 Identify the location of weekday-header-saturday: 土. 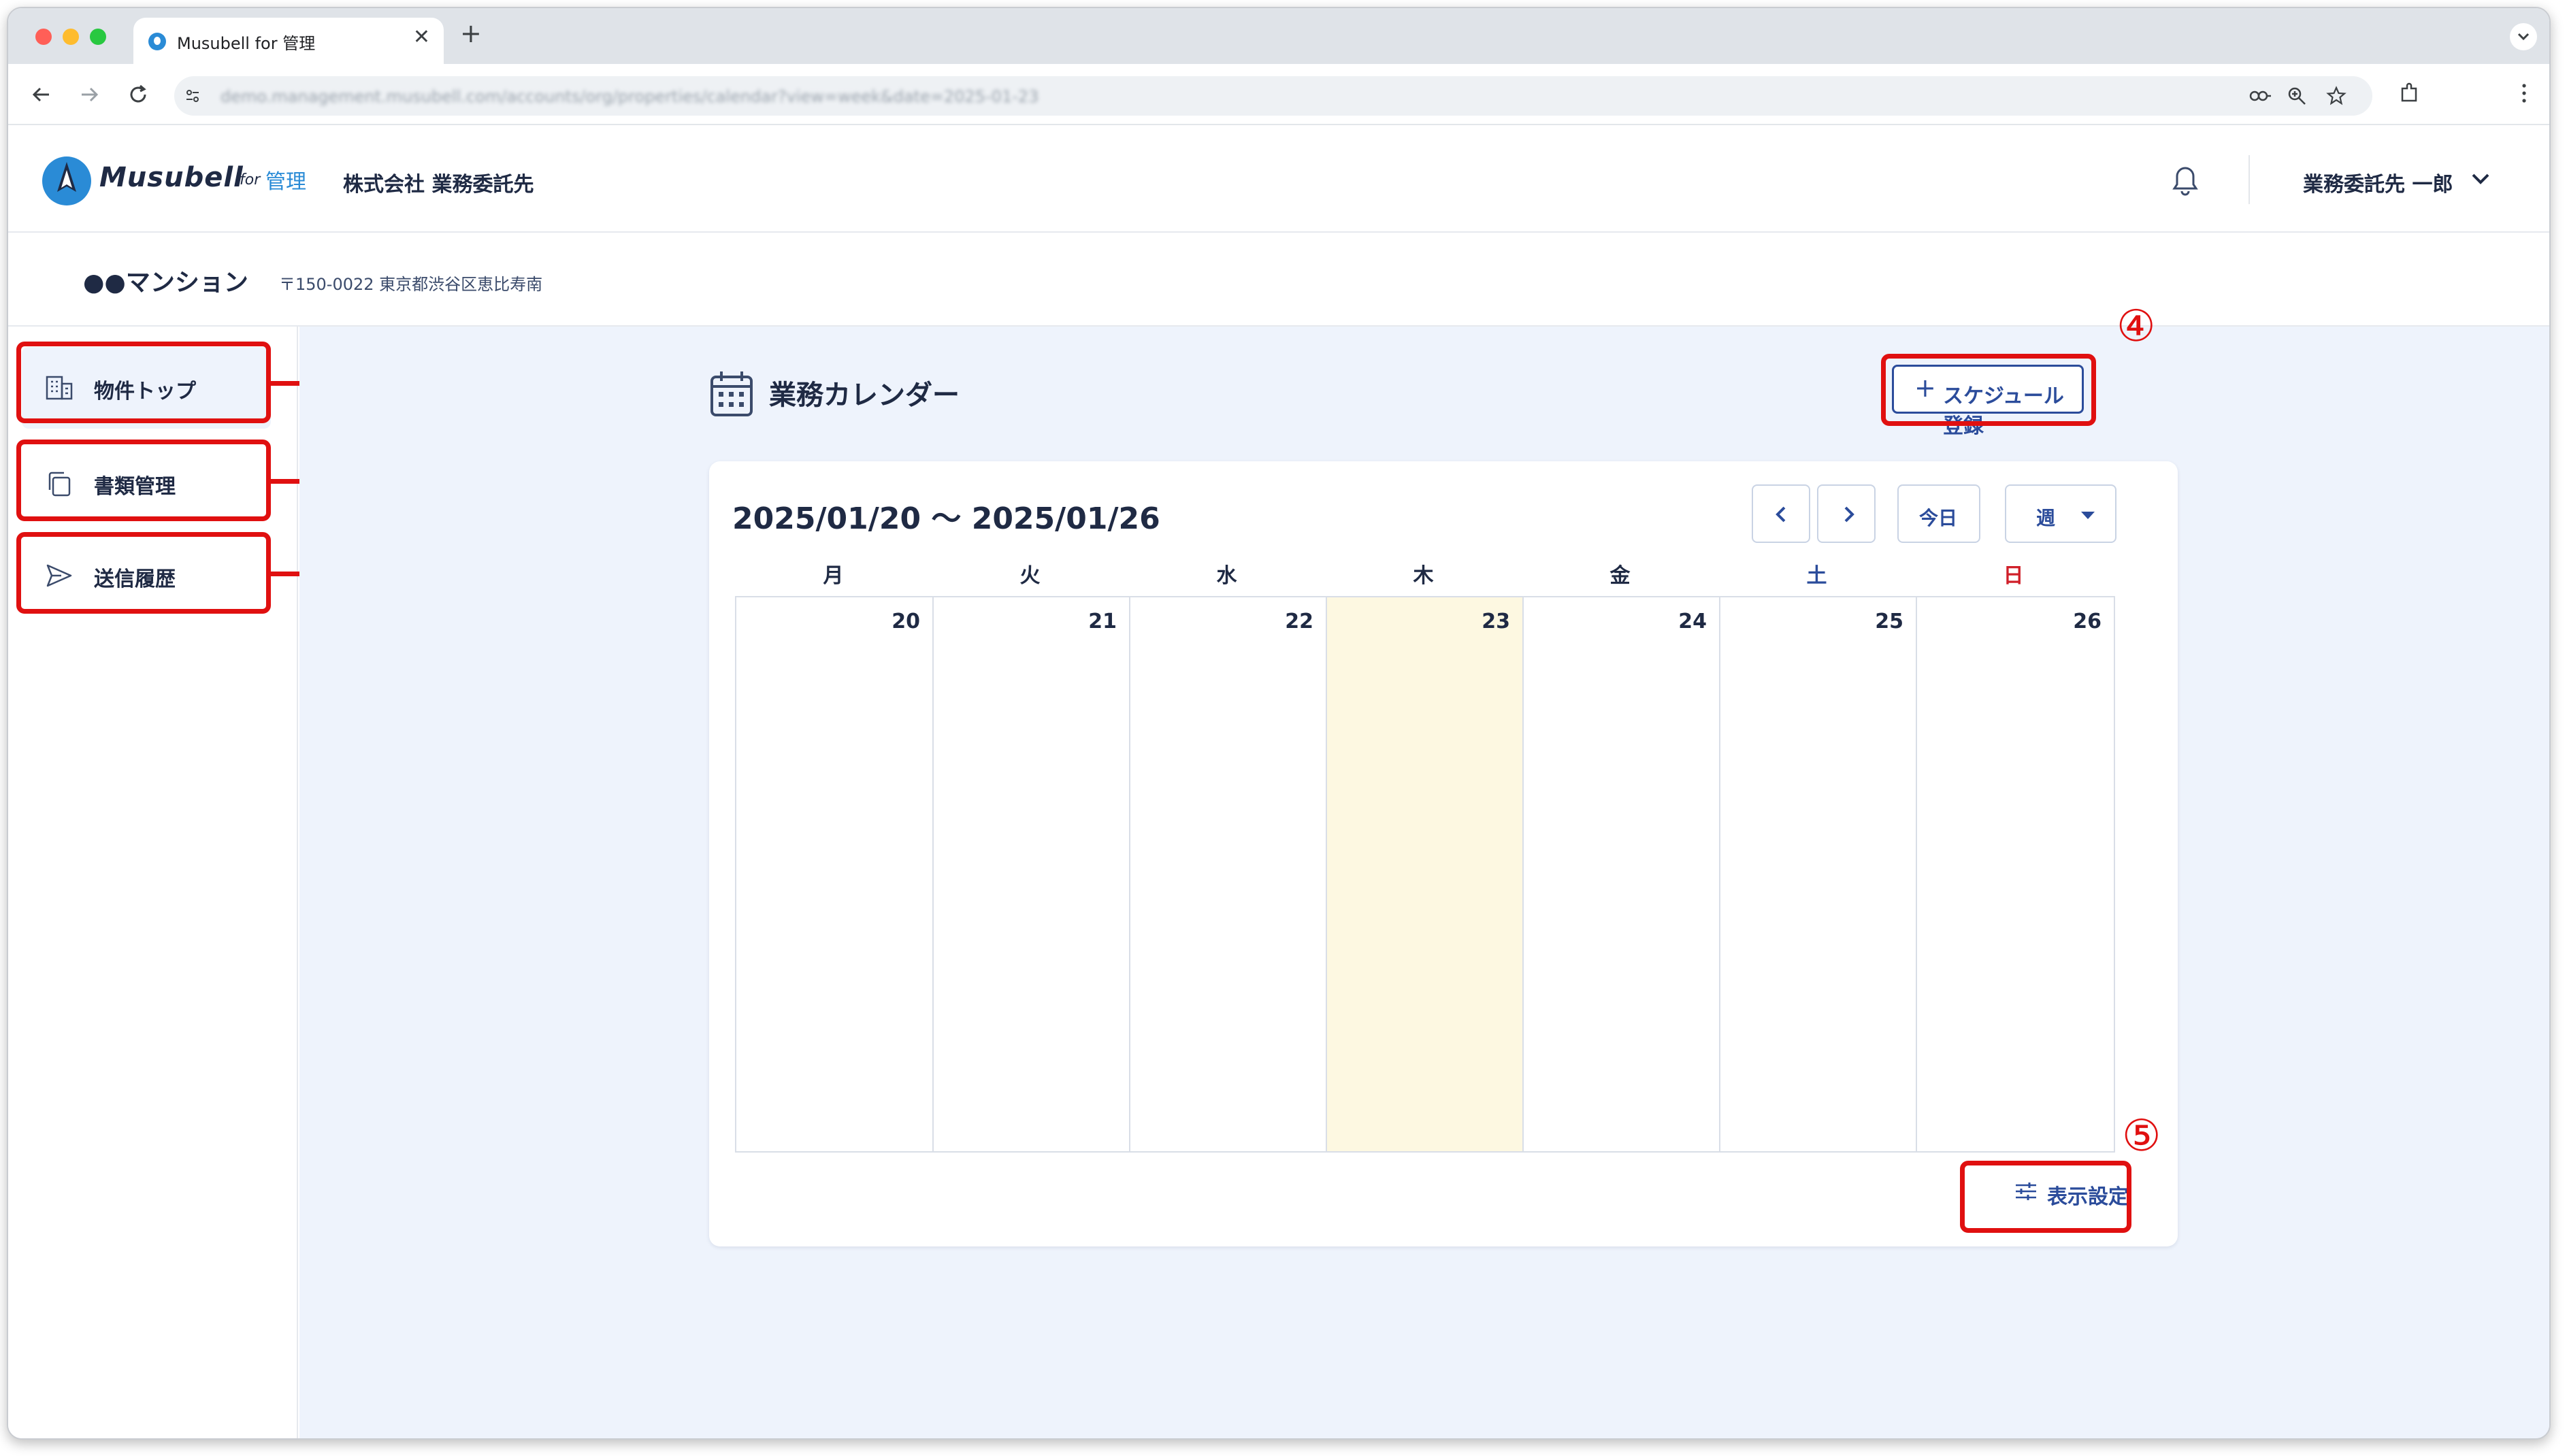
(1816, 576).